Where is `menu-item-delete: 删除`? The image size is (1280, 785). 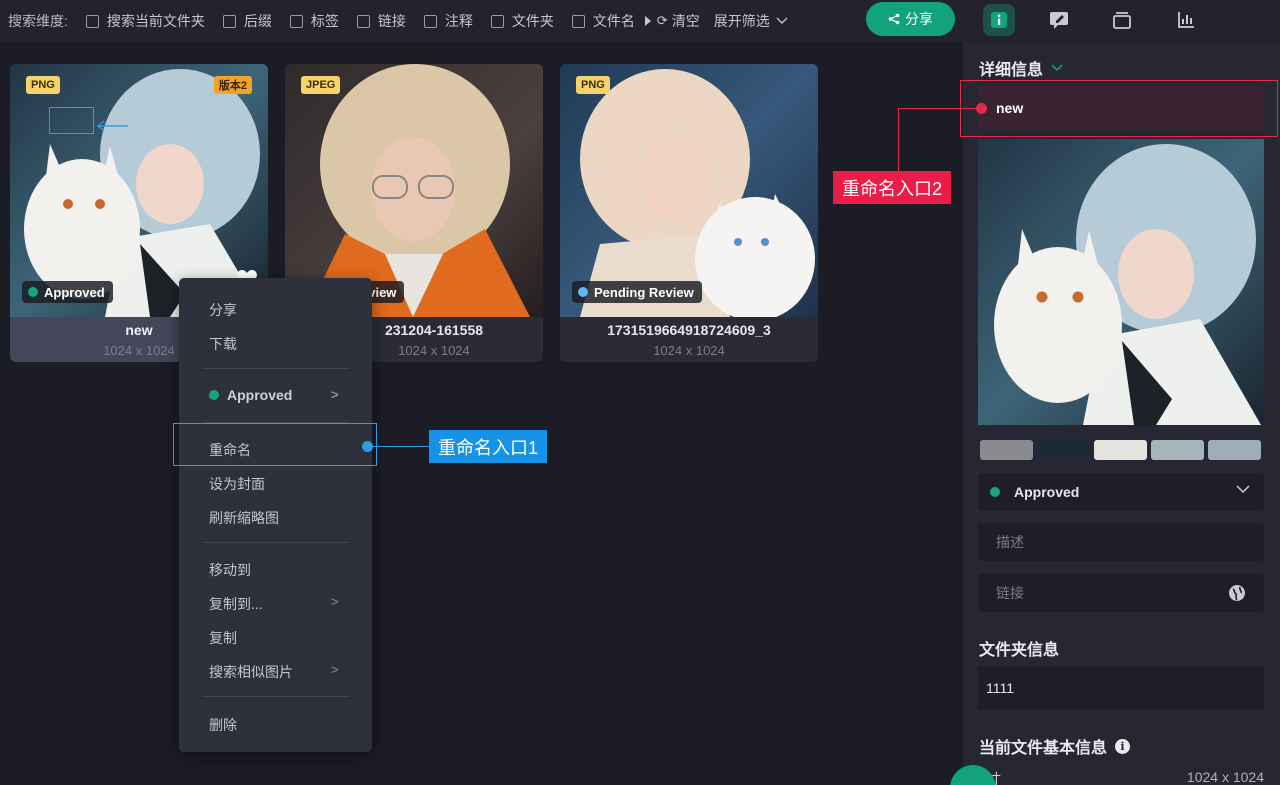 menu-item-delete: 删除 is located at coordinates (223, 725).